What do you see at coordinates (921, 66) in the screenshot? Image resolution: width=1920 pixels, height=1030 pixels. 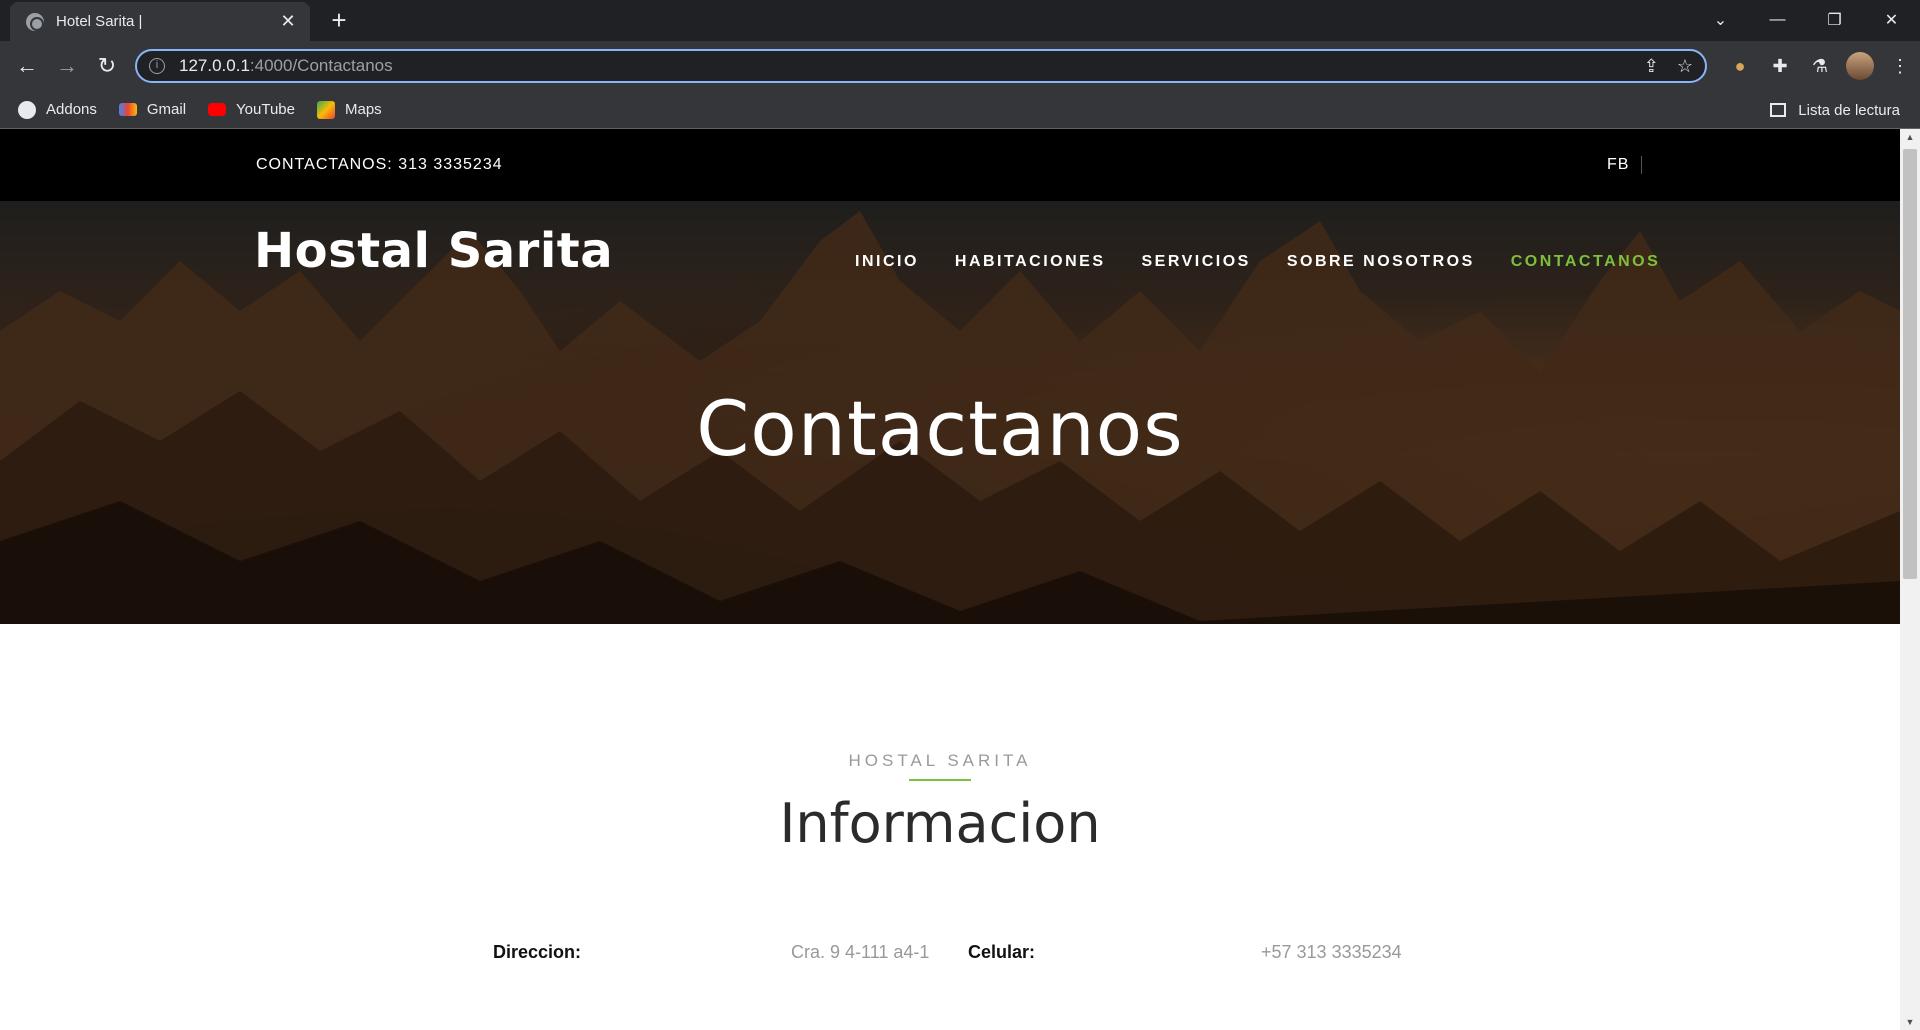 I see `address-bar: i 127.0.0.1:4000/Contactanos ⇪ ☆` at bounding box center [921, 66].